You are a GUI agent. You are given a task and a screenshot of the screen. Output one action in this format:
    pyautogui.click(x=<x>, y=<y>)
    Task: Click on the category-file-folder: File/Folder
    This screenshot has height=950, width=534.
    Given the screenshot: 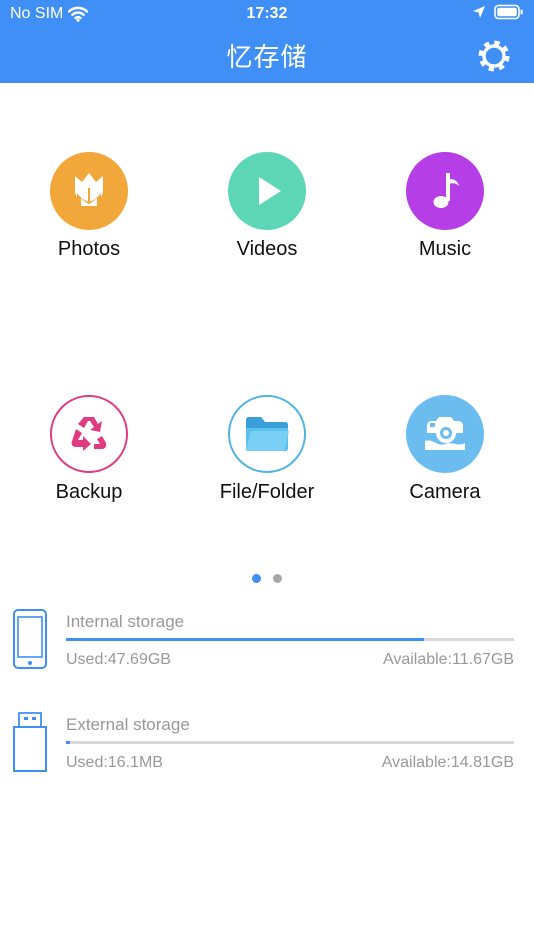 What is the action you would take?
    pyautogui.click(x=267, y=449)
    